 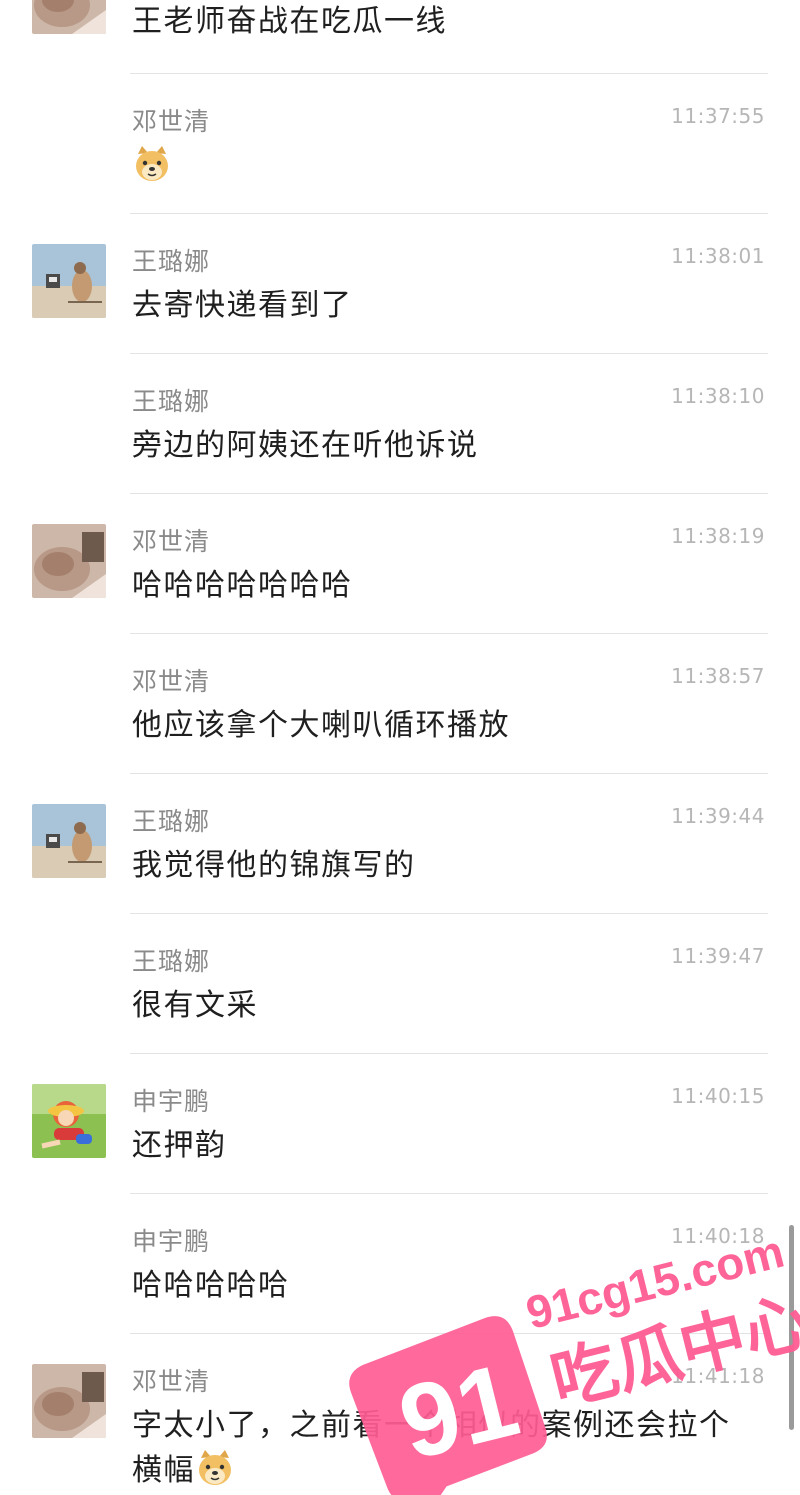 What do you see at coordinates (400, 984) in the screenshot?
I see `message-row: 王璐娜 11:39:47 很有文采` at bounding box center [400, 984].